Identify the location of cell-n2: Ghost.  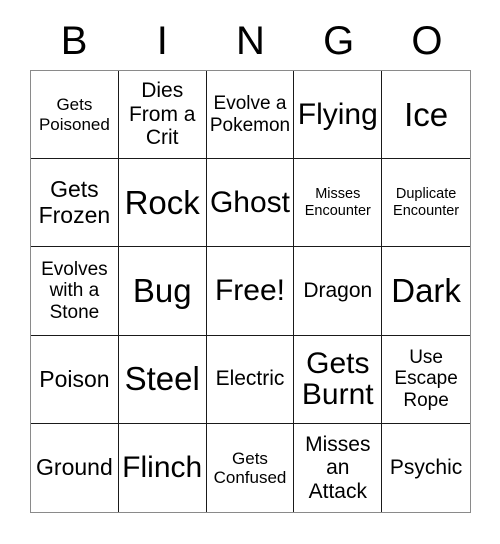
(250, 203).